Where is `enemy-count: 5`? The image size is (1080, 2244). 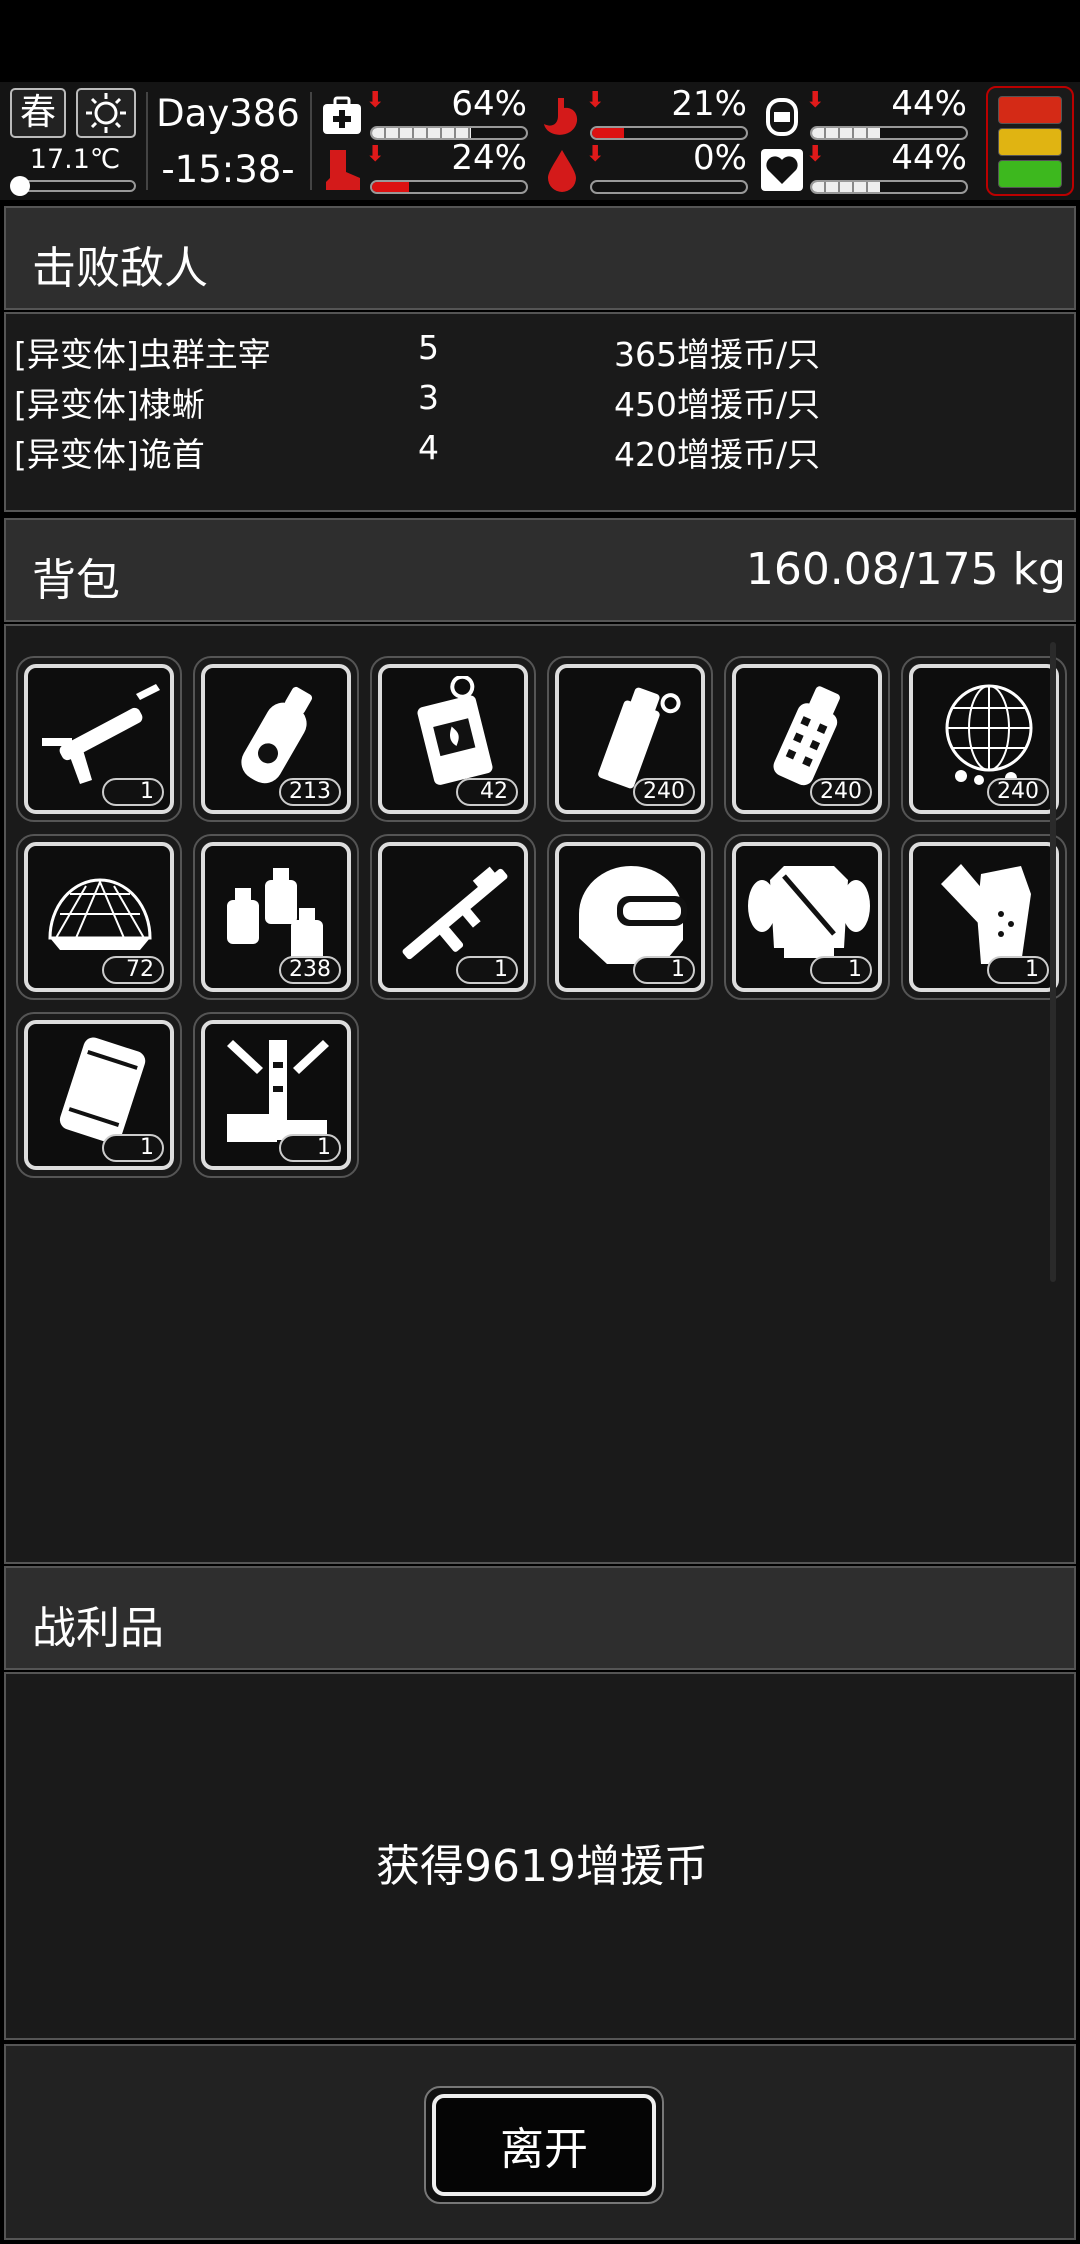
enemy-count: 5 is located at coordinates (428, 347).